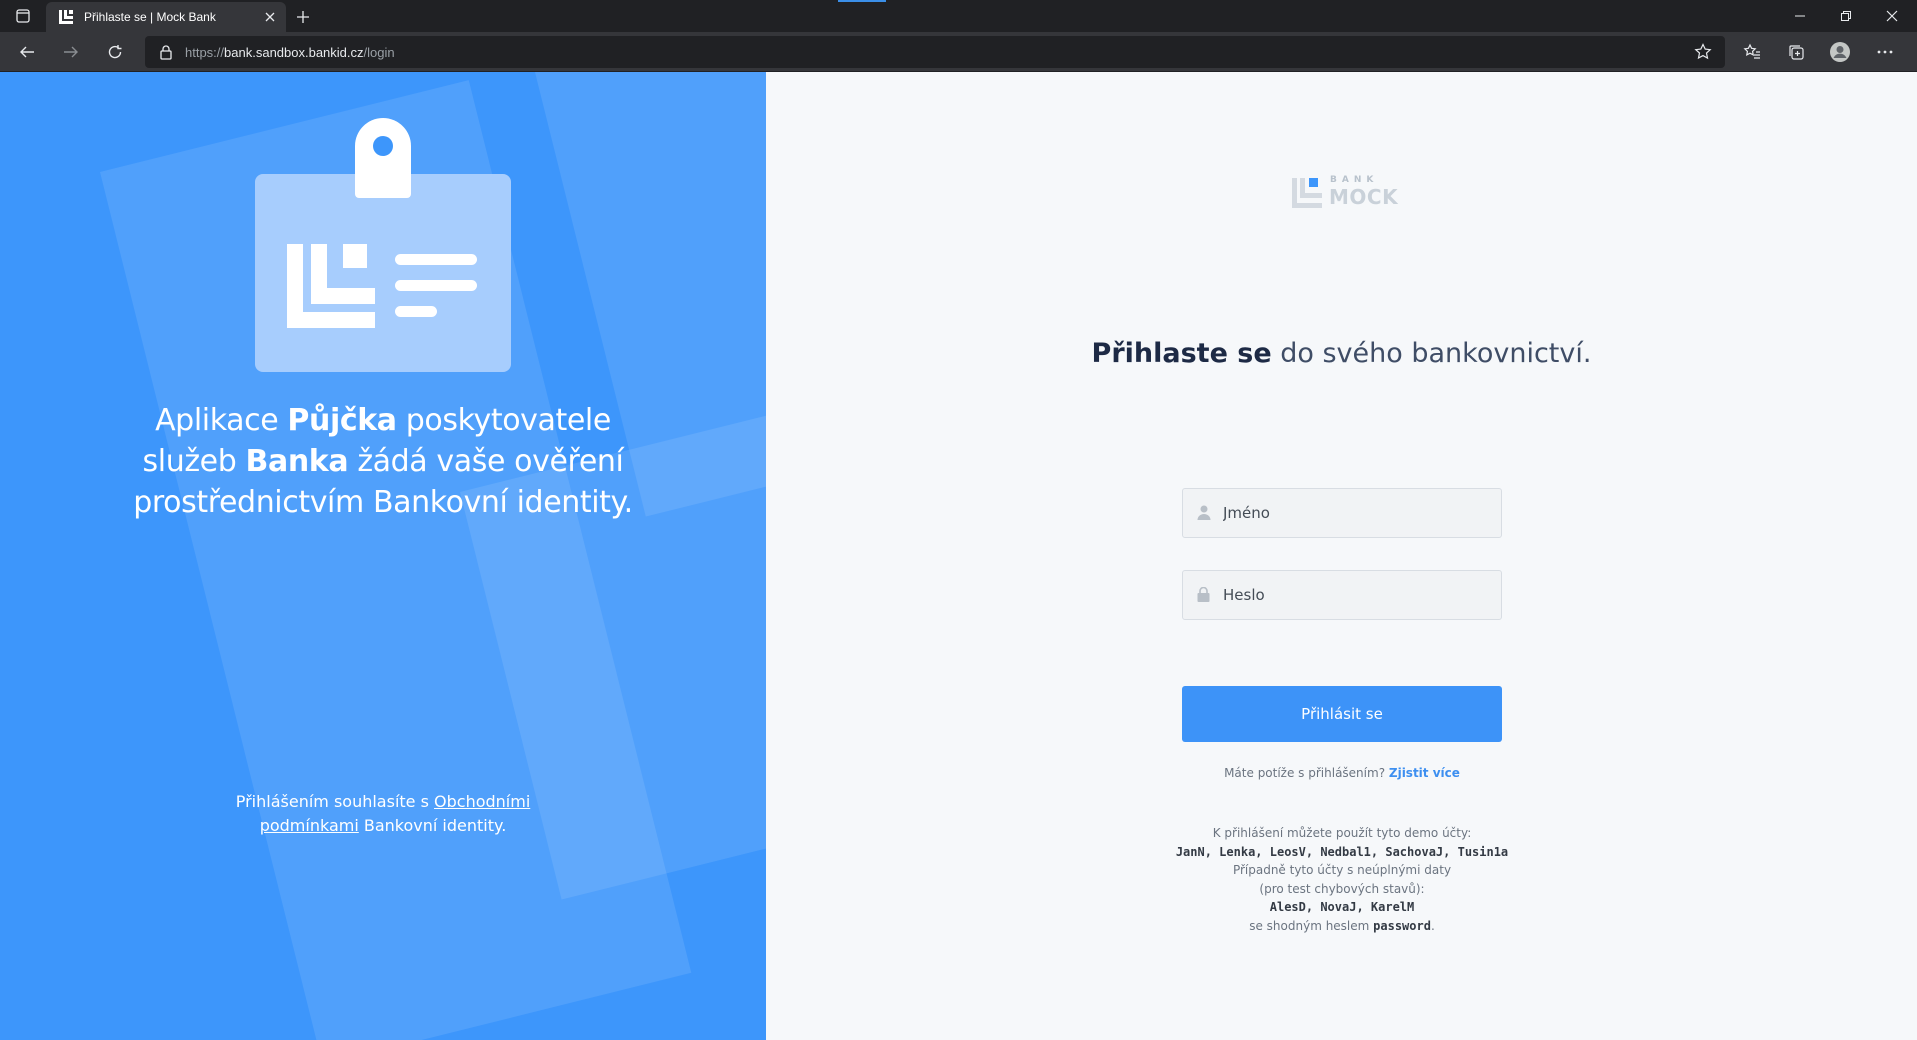 The height and width of the screenshot is (1040, 1917). I want to click on forward-icon, so click(71, 52).